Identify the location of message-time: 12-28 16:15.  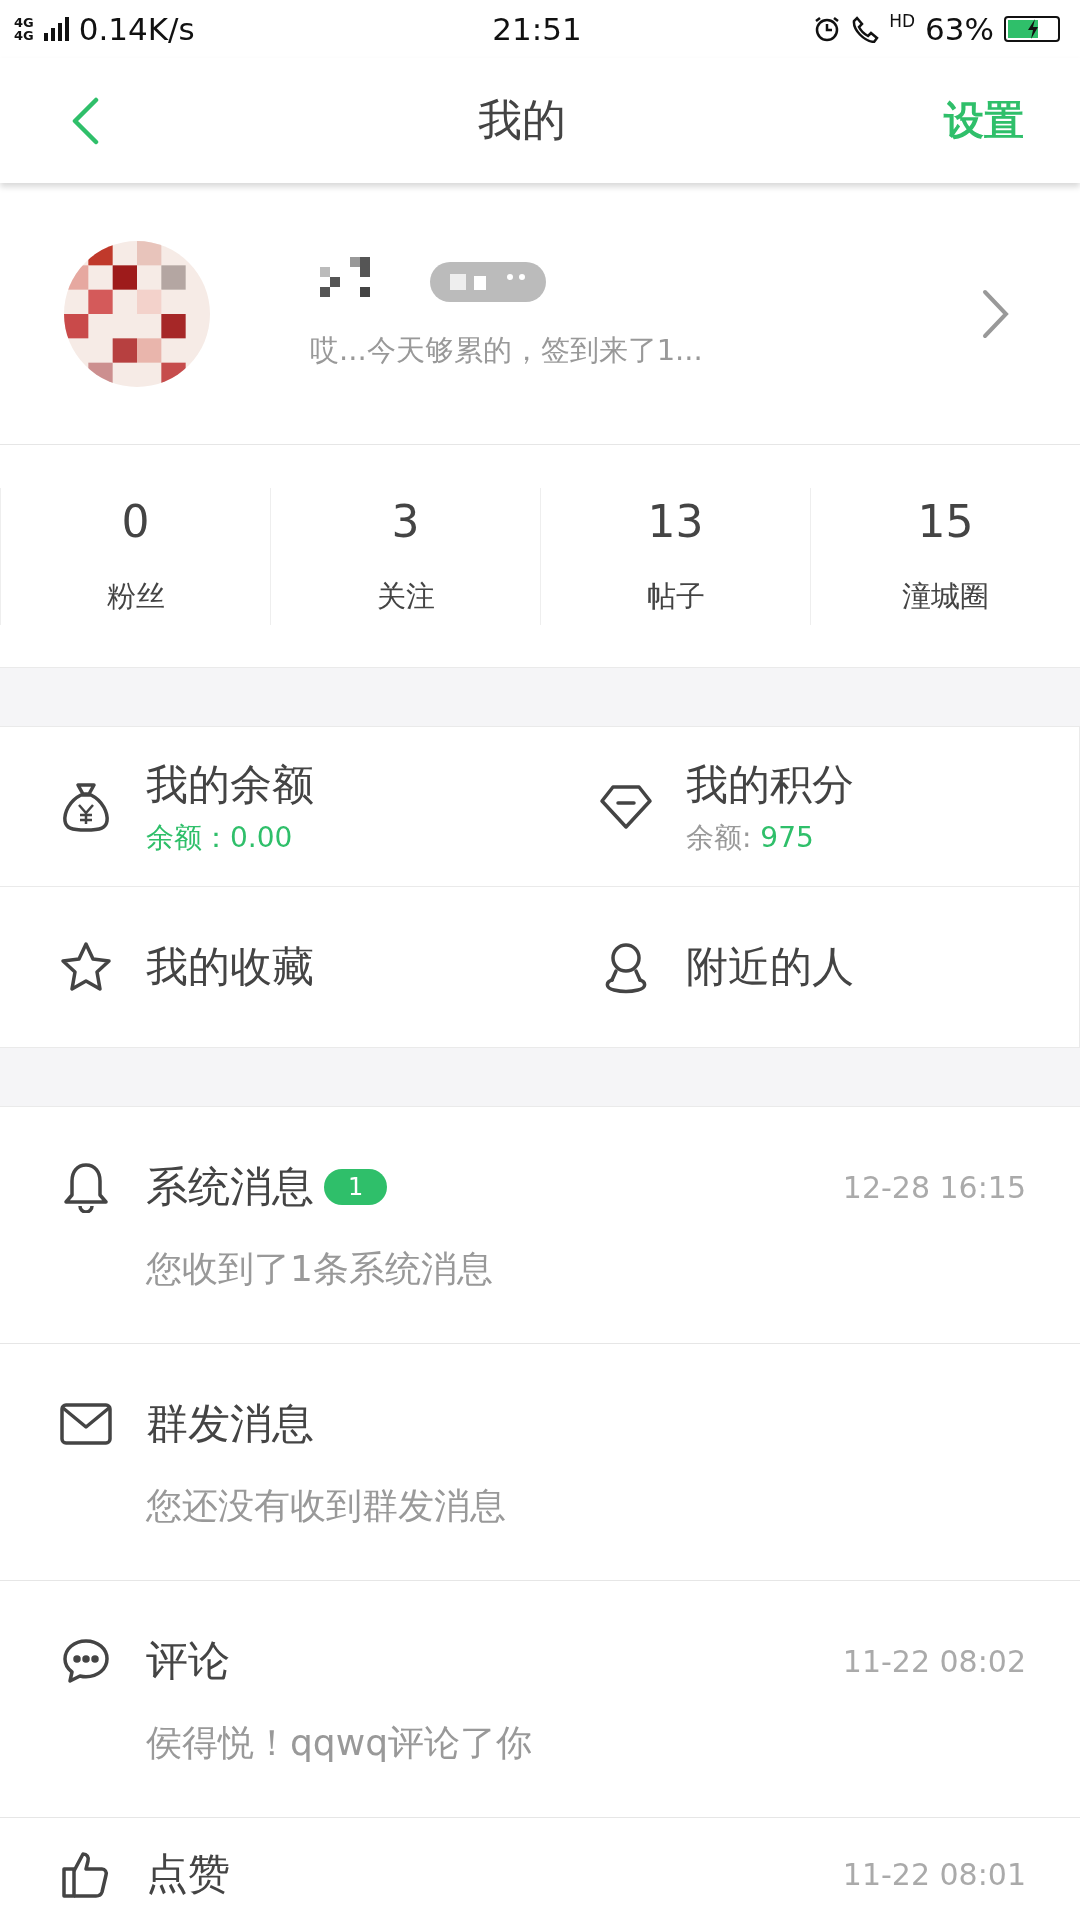
(934, 1187).